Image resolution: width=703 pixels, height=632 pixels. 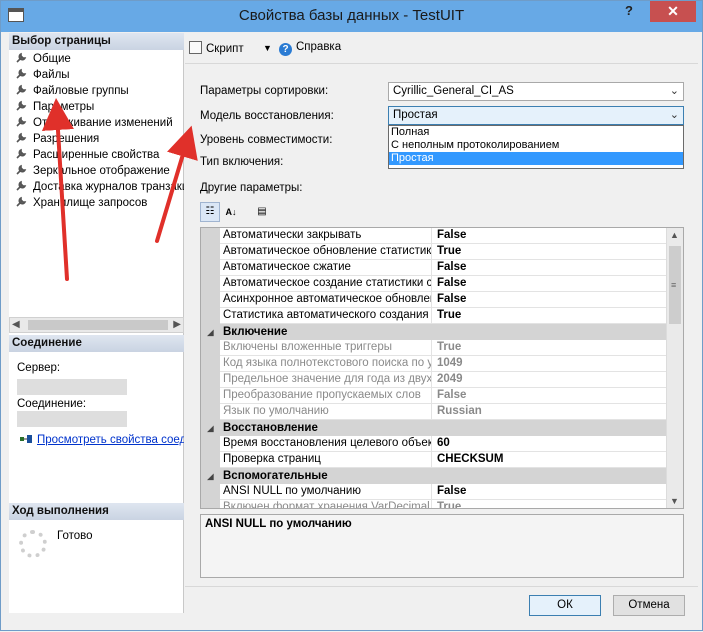 I want to click on title-bar: Свойства базы данных - TestUIT ? ✕, so click(x=351, y=16).